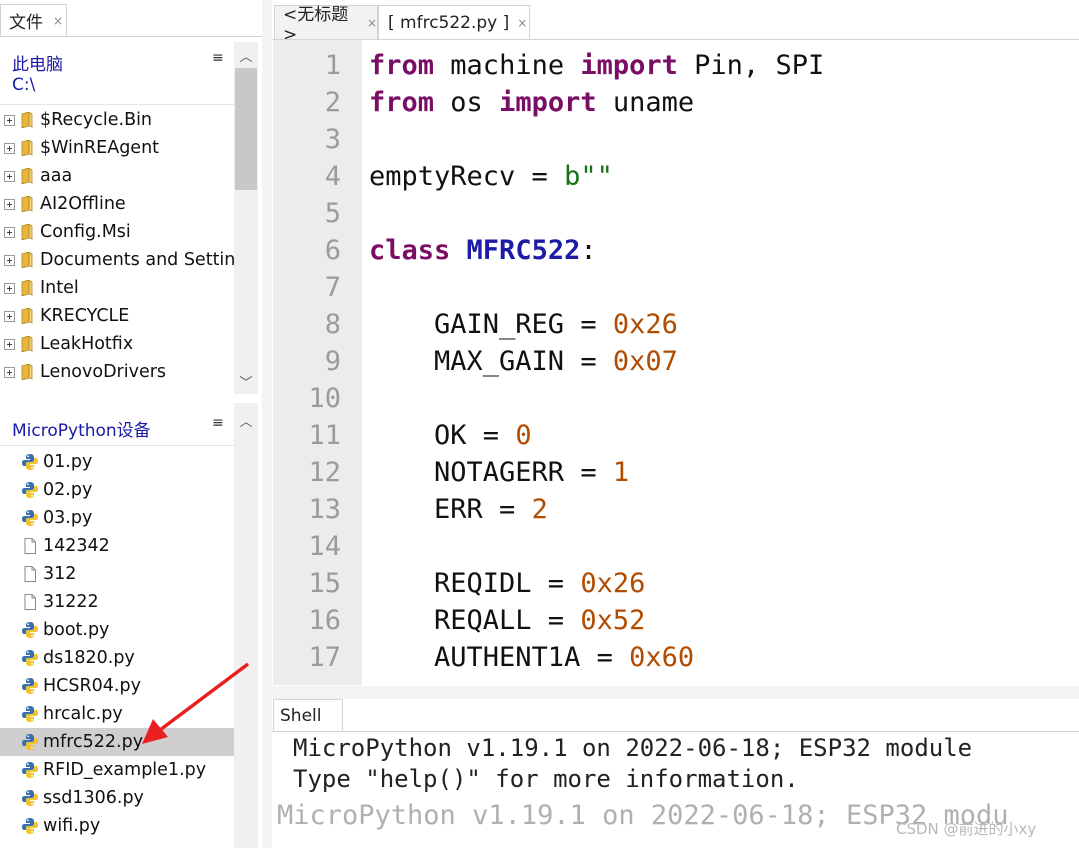 This screenshot has height=848, width=1079. I want to click on code-line: OK = 0, so click(450, 435).